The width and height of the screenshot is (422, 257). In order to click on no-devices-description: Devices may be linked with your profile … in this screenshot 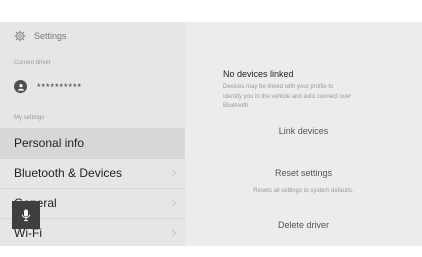, I will do `click(287, 96)`.